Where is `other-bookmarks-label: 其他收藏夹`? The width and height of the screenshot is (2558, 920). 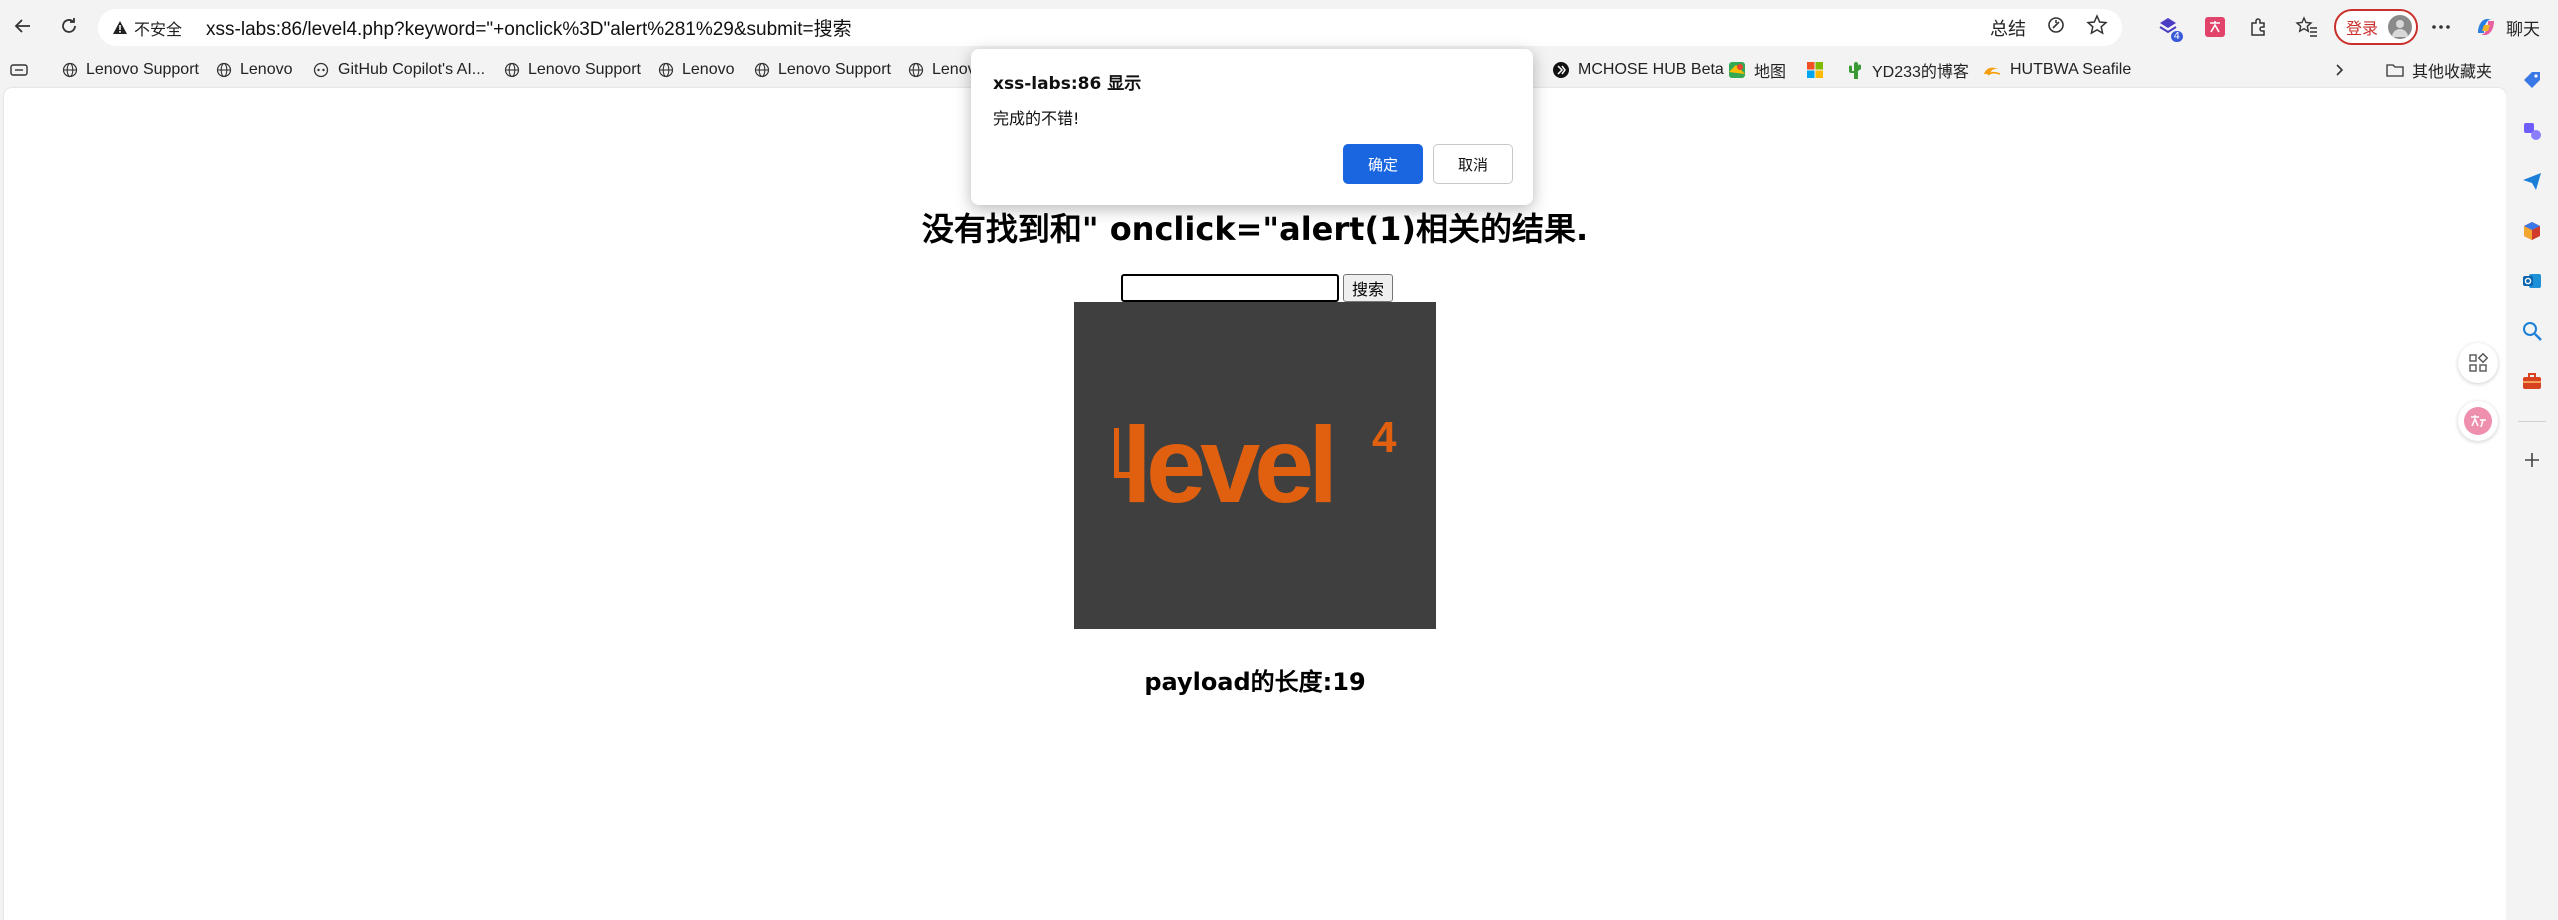
other-bookmarks-label: 其他收藏夹 is located at coordinates (2452, 72).